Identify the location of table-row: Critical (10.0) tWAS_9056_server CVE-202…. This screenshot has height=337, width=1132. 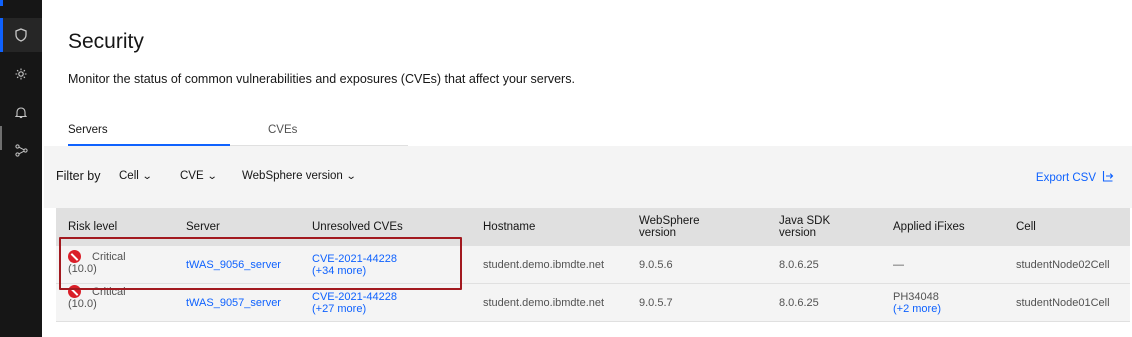
(593, 265).